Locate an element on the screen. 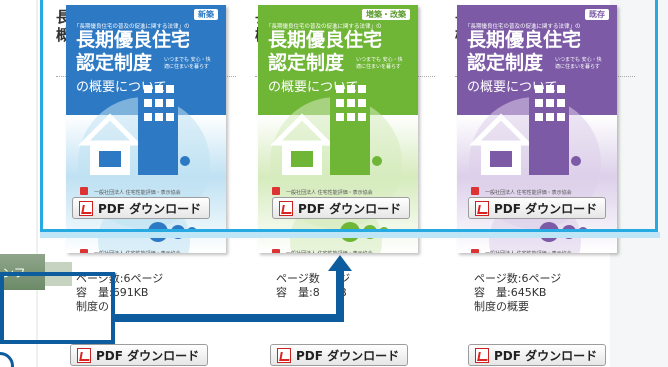  annotation-select-box is located at coordinates (57, 308).